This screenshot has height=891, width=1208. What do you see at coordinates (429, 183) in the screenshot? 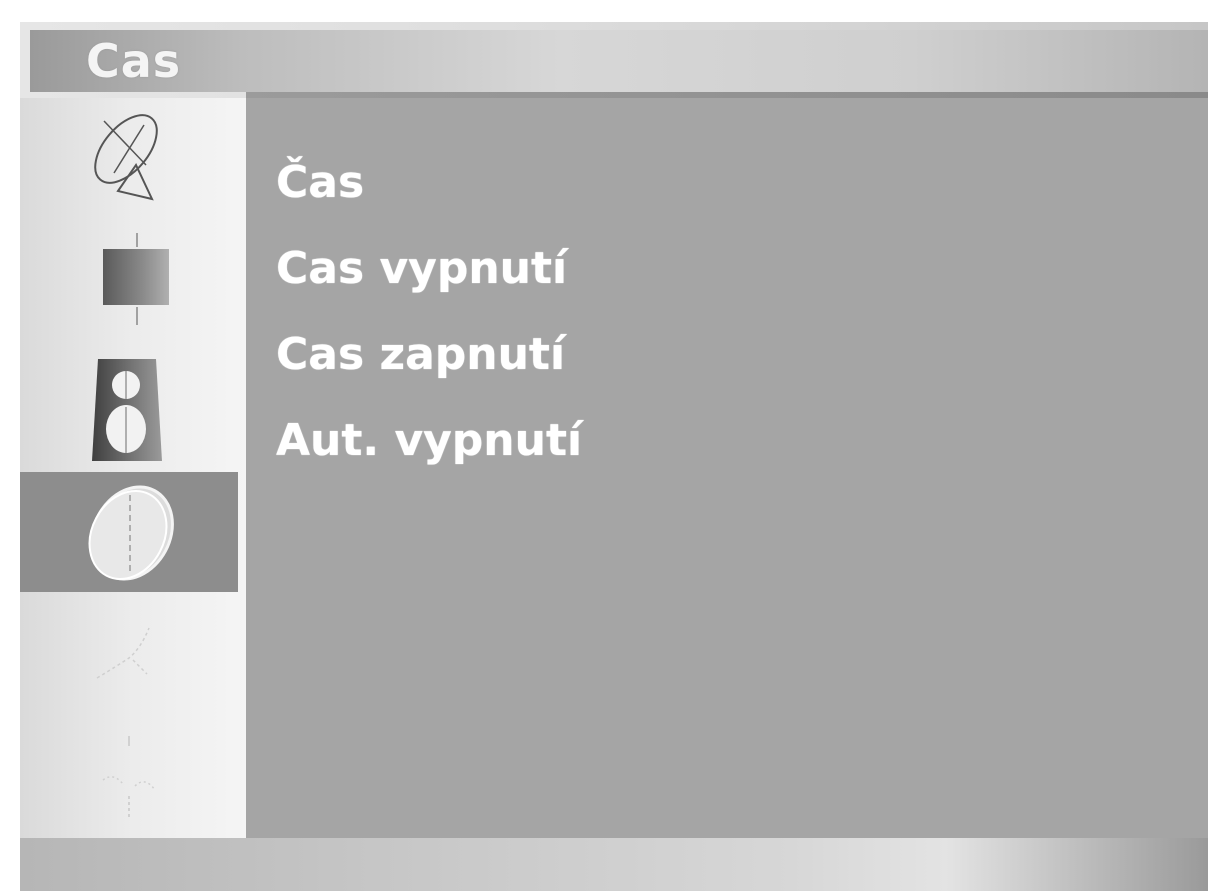
I see `menu-item-clock: Čas` at bounding box center [429, 183].